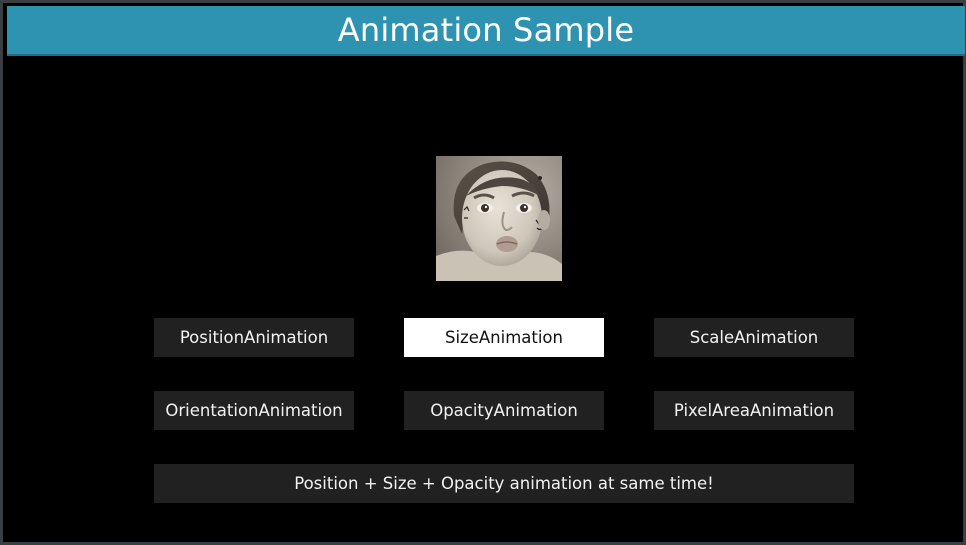 The width and height of the screenshot is (966, 545). Describe the element at coordinates (499, 218) in the screenshot. I see `child-portrait-image` at that location.